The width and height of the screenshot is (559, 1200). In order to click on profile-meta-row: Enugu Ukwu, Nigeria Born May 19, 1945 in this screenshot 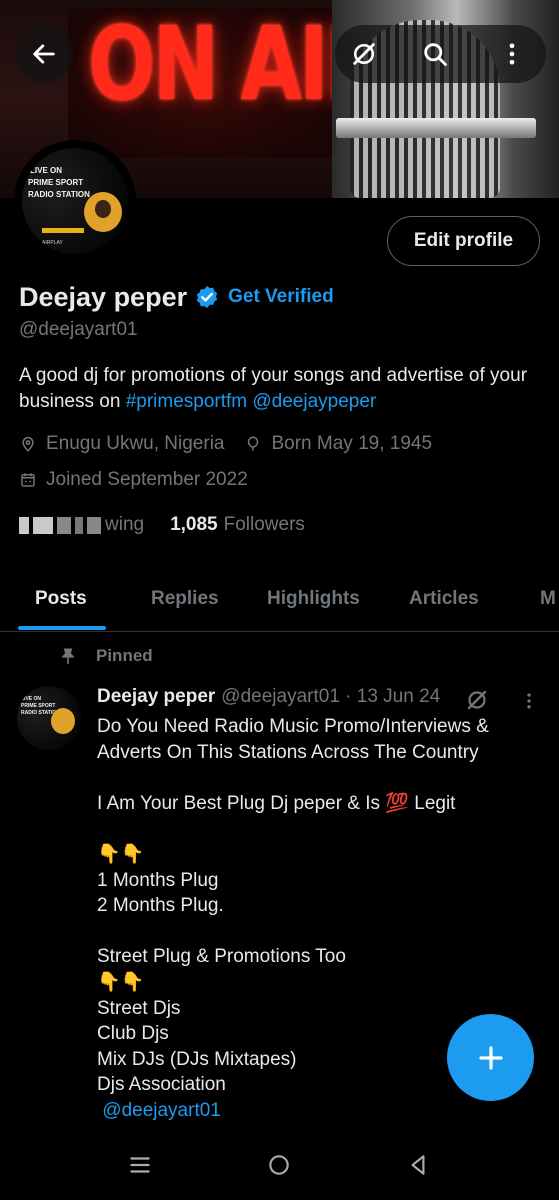, I will do `click(235, 444)`.